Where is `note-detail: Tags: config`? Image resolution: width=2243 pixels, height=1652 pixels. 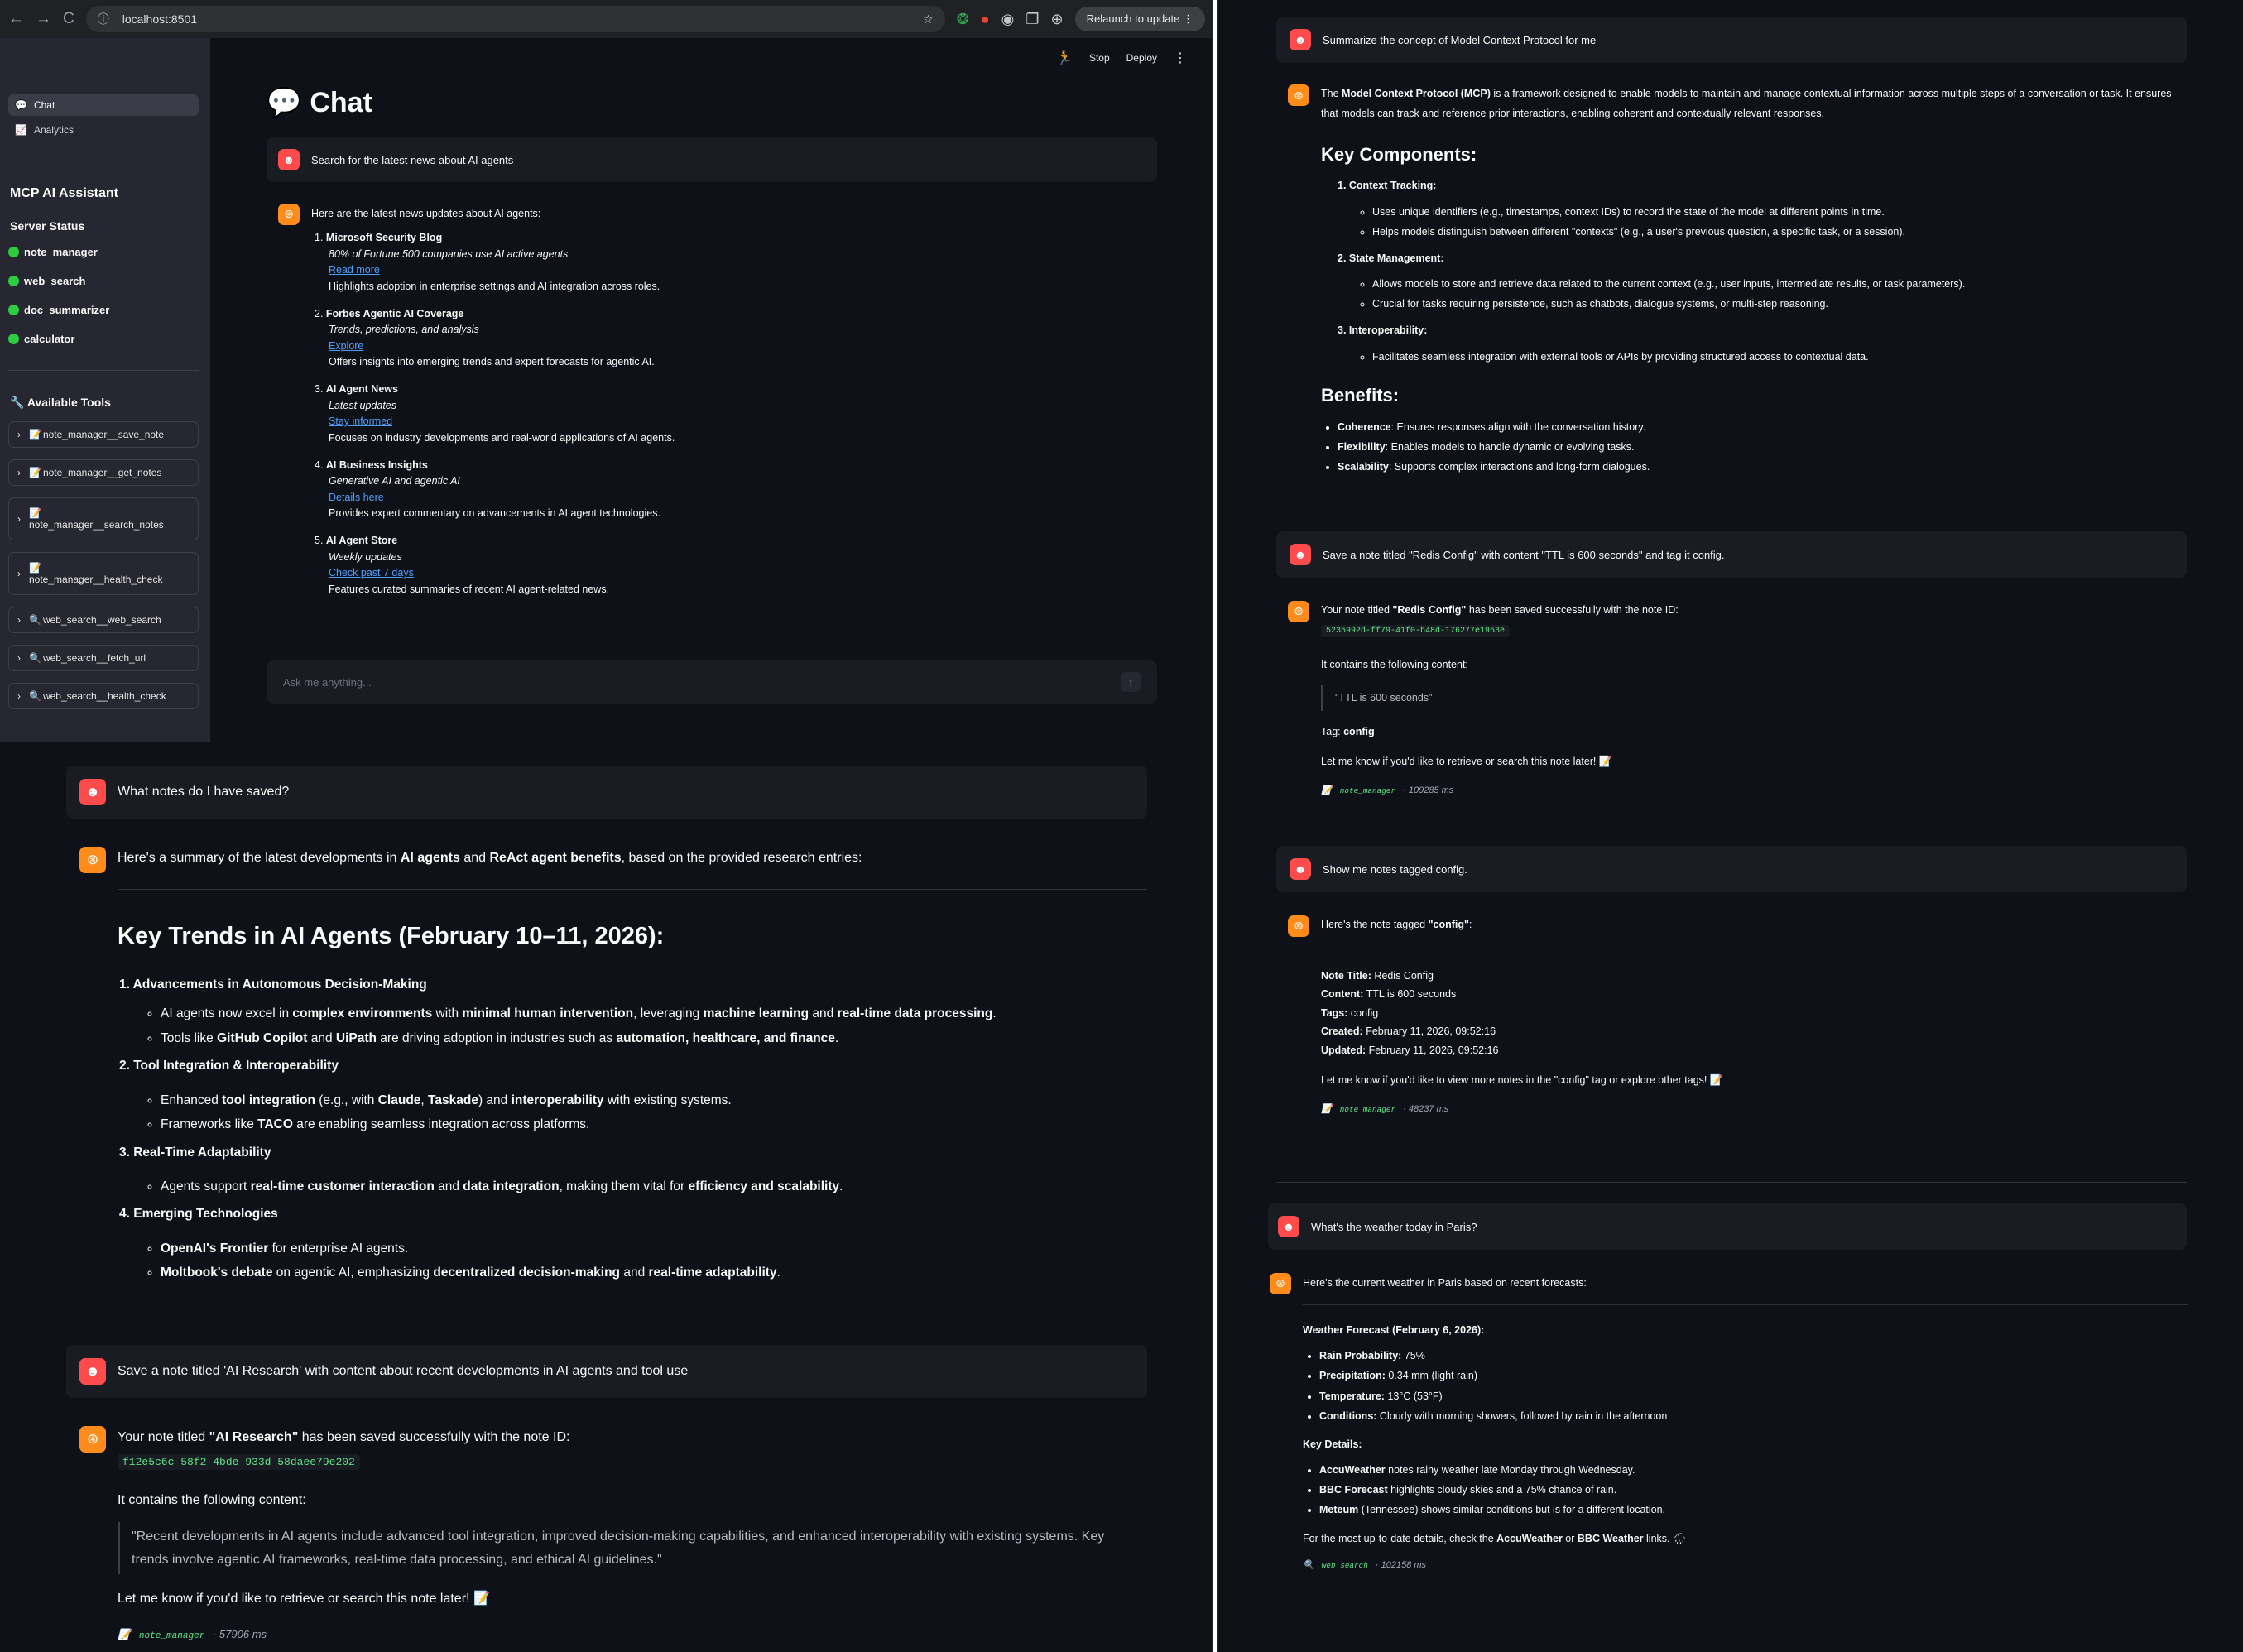 note-detail: Tags: config is located at coordinates (1350, 1012).